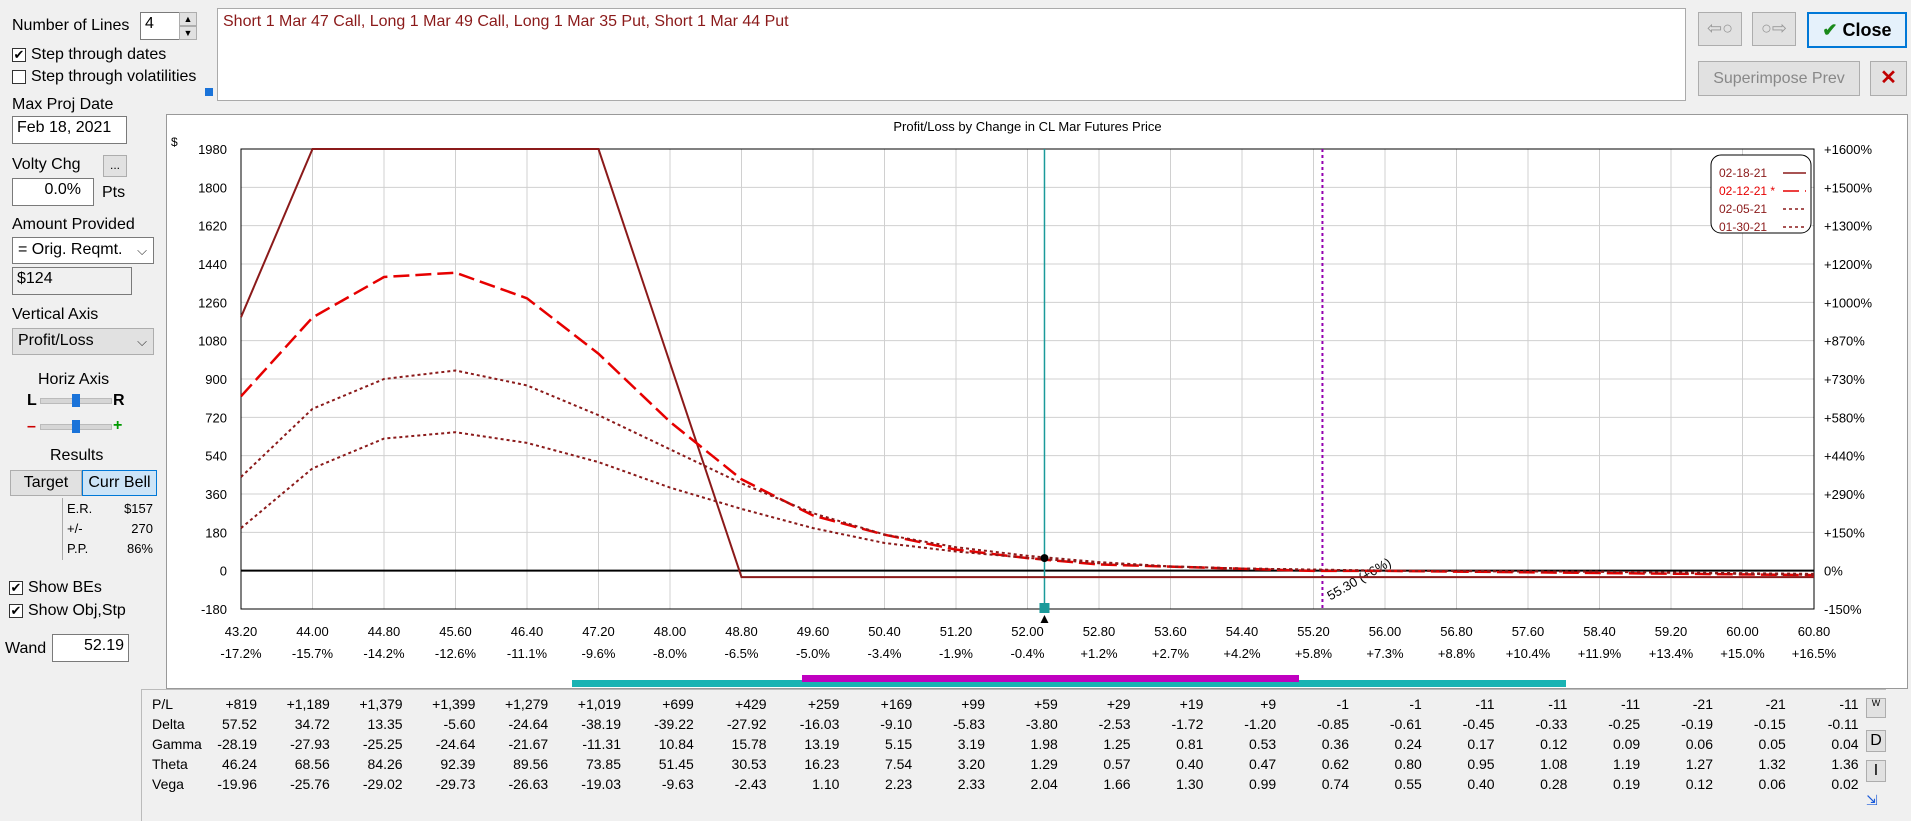 This screenshot has height=821, width=1911. Describe the element at coordinates (1671, 631) in the screenshot. I see `x-tick-label: 59.20` at that location.